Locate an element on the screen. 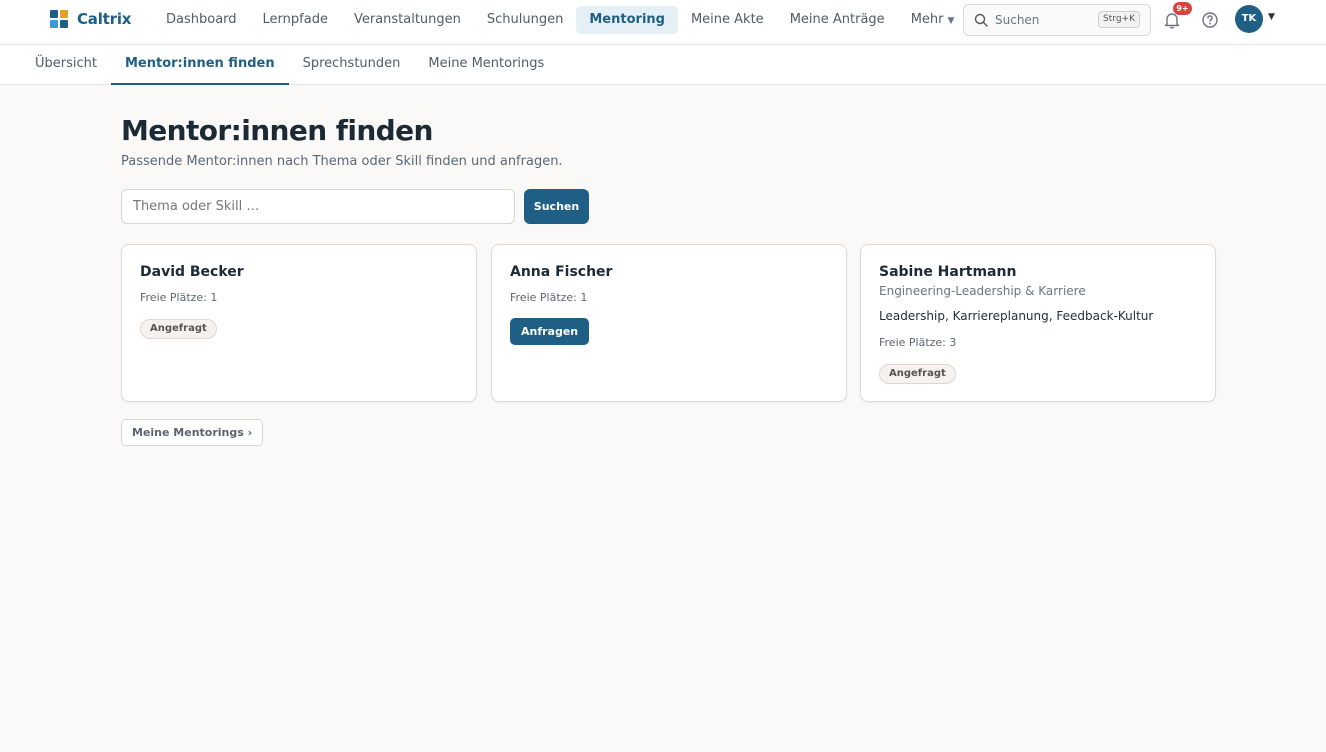 Image resolution: width=1326 pixels, height=752 pixels. nav-item-meine-akte: Meine Akte is located at coordinates (727, 20).